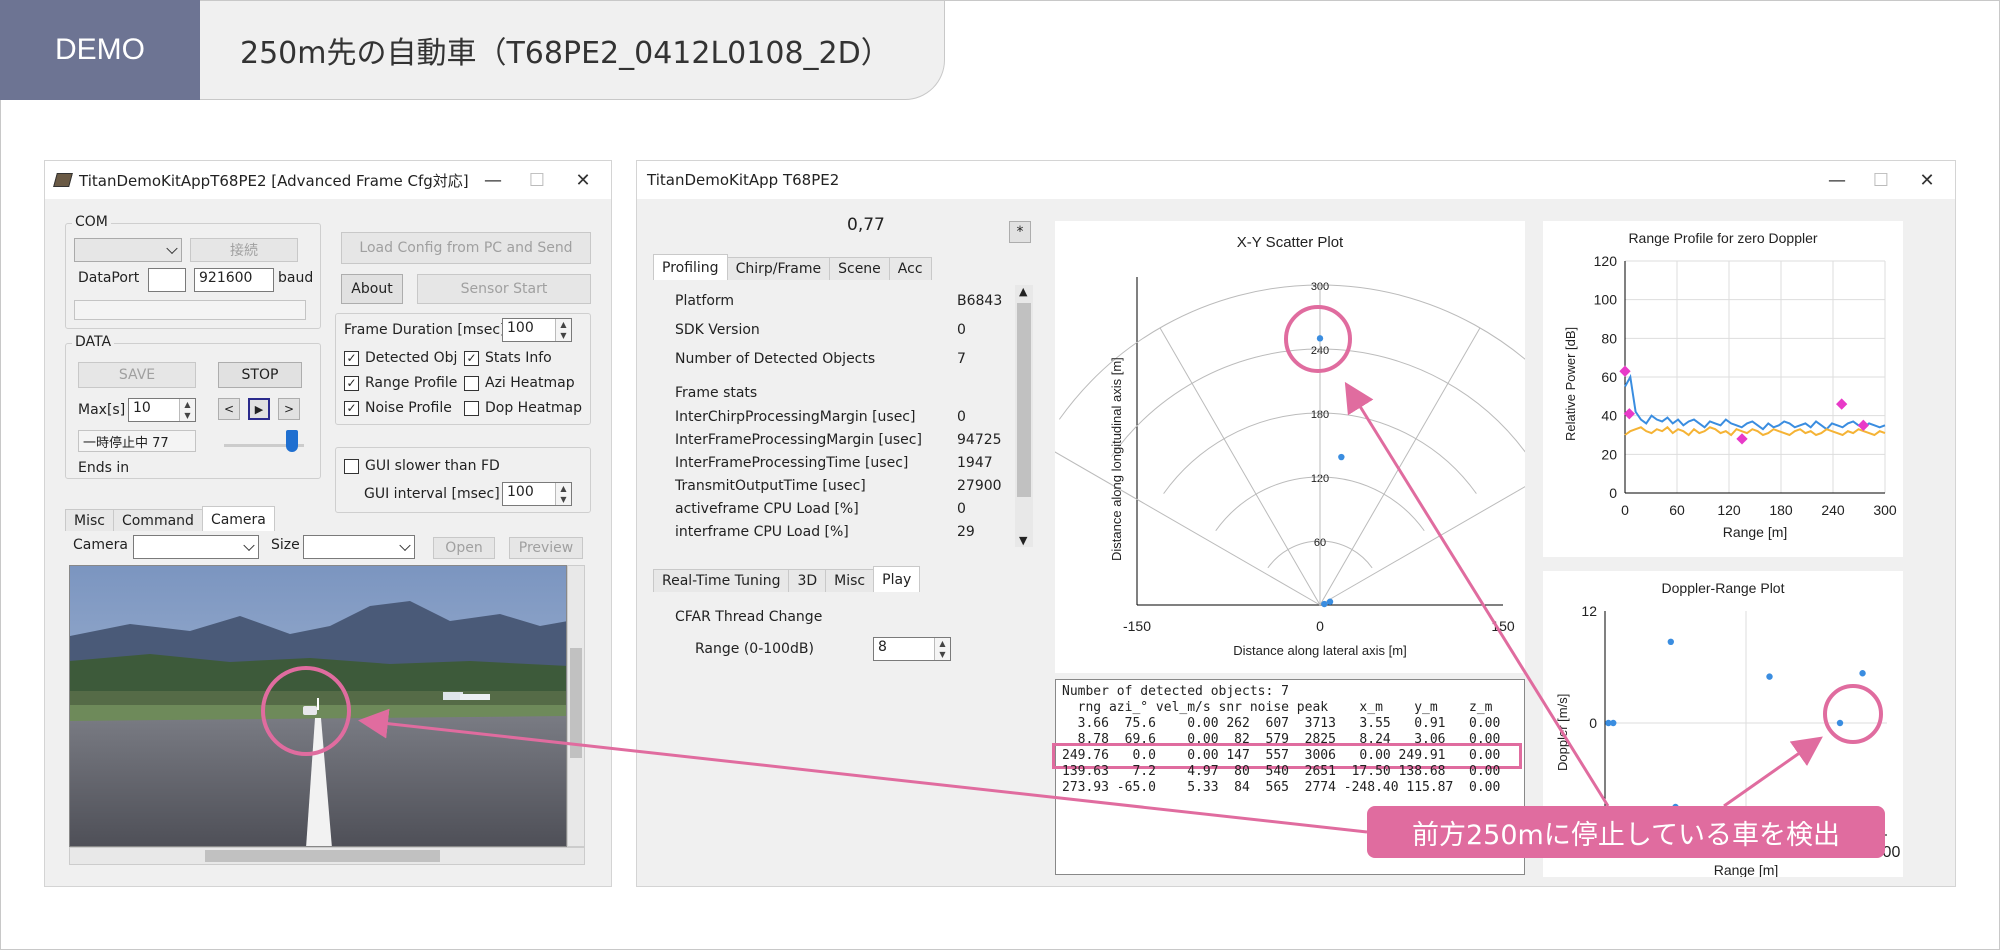  What do you see at coordinates (863, 771) in the screenshot?
I see `arrow-to-camera` at bounding box center [863, 771].